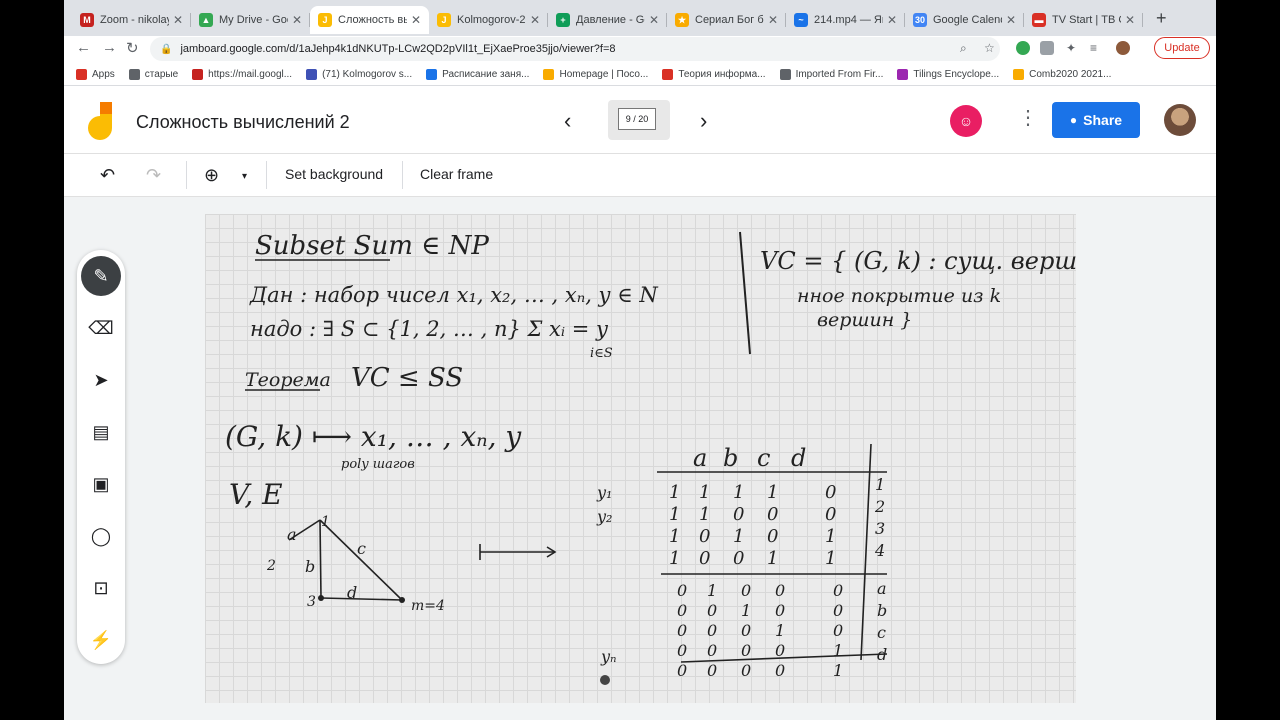 Image resolution: width=1280 pixels, height=720 pixels. What do you see at coordinates (101, 432) in the screenshot?
I see `sticky-note-icon: ▤` at bounding box center [101, 432].